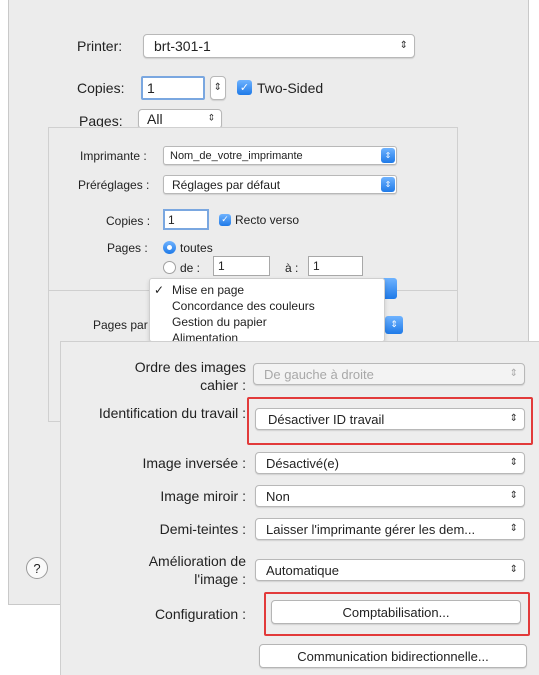 The height and width of the screenshot is (675, 539). What do you see at coordinates (390, 496) in the screenshot?
I see `mirror-select: Non ⇕` at bounding box center [390, 496].